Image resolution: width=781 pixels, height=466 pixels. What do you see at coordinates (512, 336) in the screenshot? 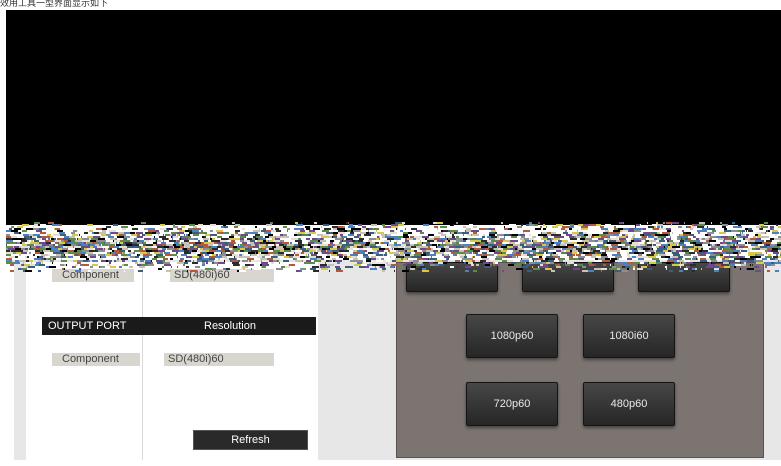
I see `resolution-button-1080p60: 1080p60` at bounding box center [512, 336].